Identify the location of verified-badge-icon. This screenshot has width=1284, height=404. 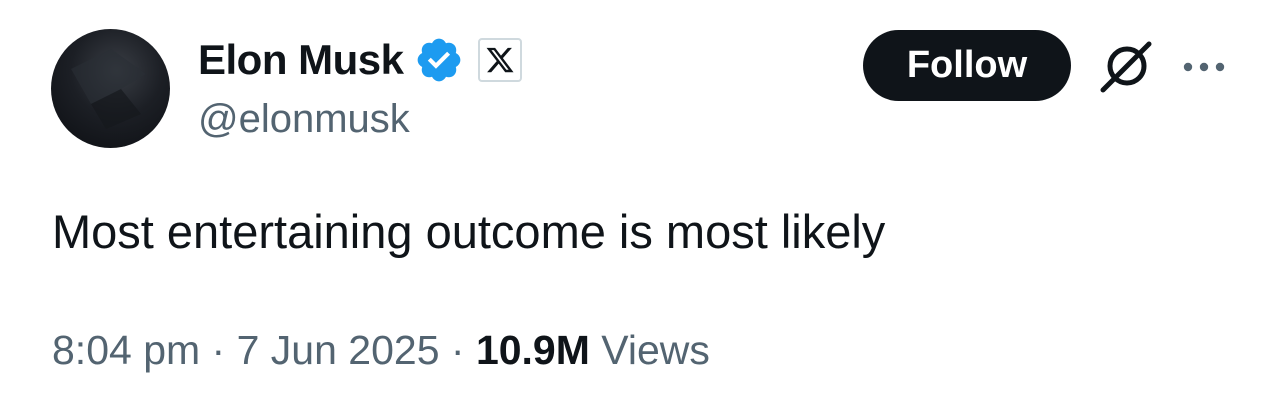
(439, 60).